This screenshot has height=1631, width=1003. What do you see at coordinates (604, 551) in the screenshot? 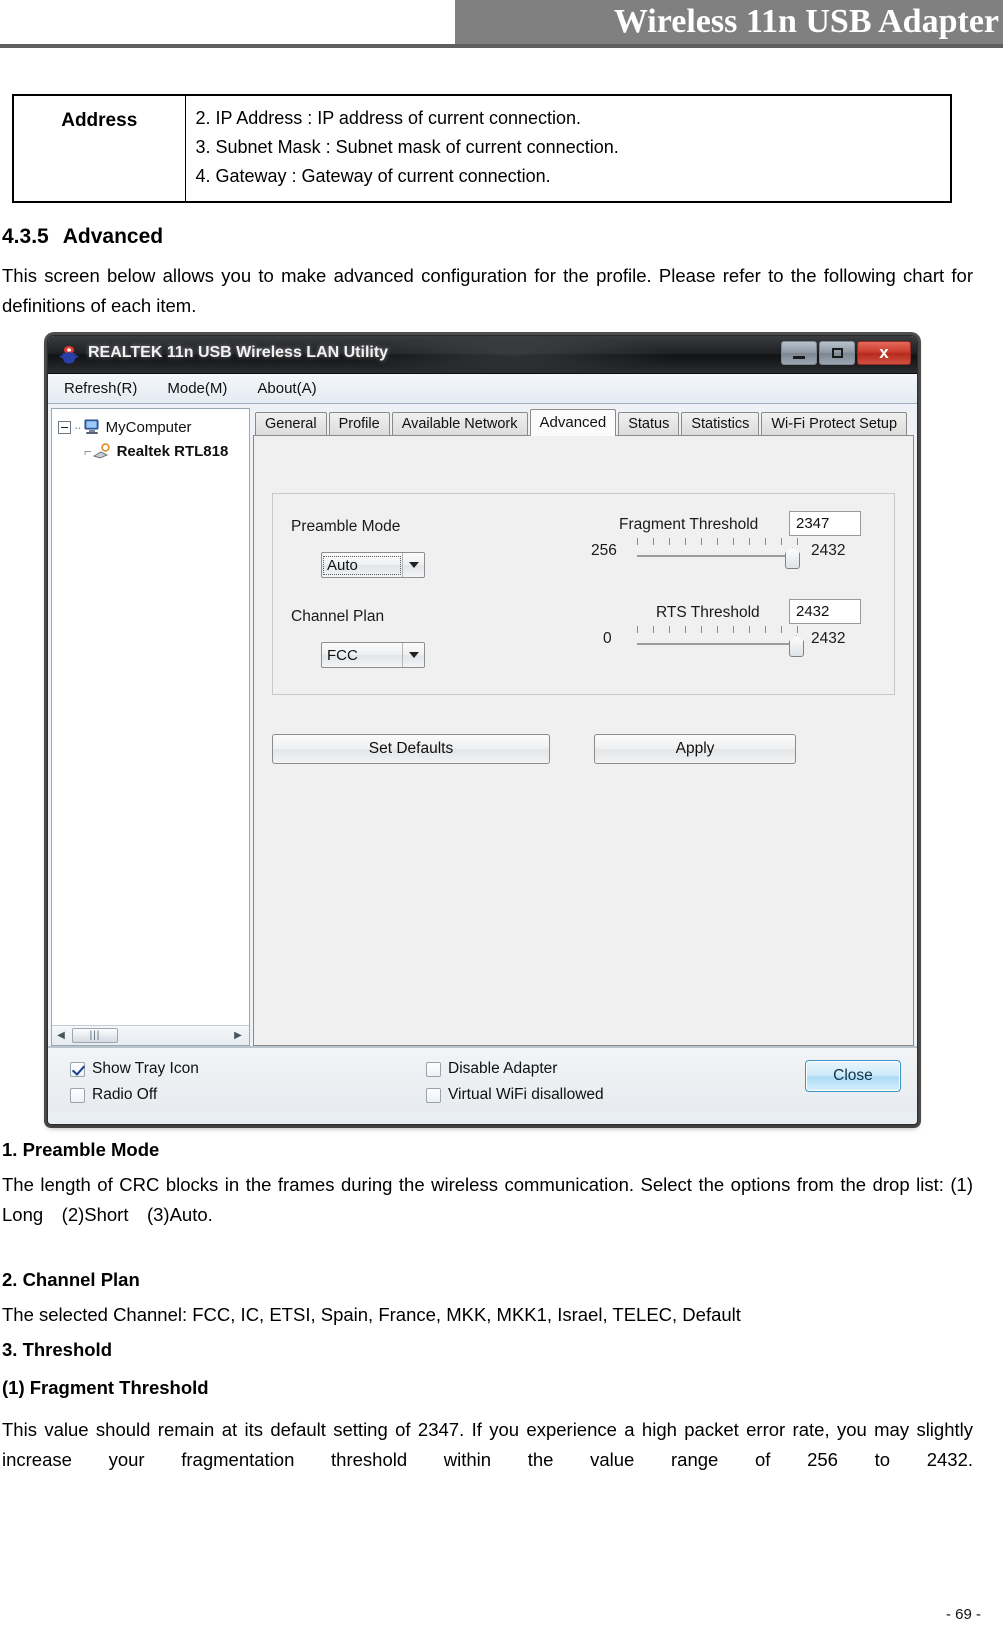
I see `fragment-min-label: 256` at bounding box center [604, 551].